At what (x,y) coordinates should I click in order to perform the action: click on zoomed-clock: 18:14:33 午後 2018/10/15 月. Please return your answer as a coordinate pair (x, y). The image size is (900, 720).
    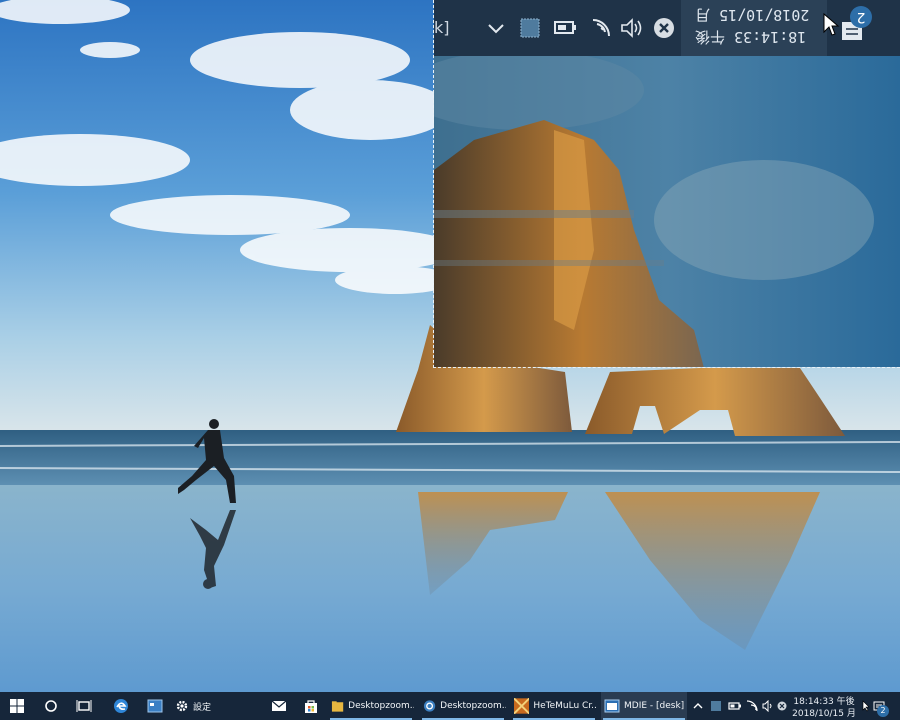
    Looking at the image, I should click on (754, 28).